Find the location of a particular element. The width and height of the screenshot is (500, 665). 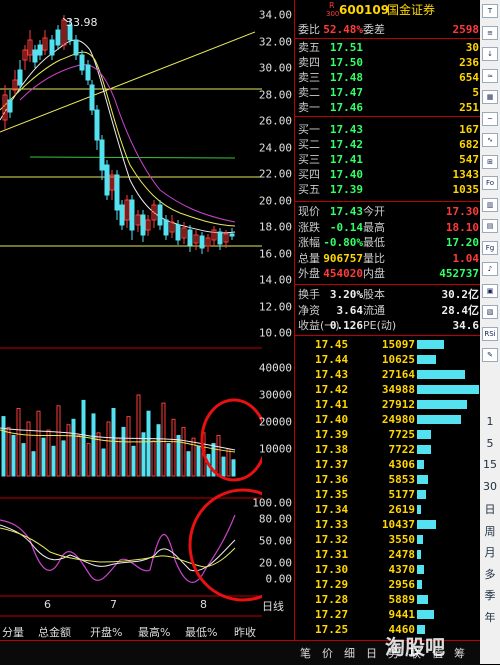

stat-value: 17.30 is located at coordinates (462, 211).